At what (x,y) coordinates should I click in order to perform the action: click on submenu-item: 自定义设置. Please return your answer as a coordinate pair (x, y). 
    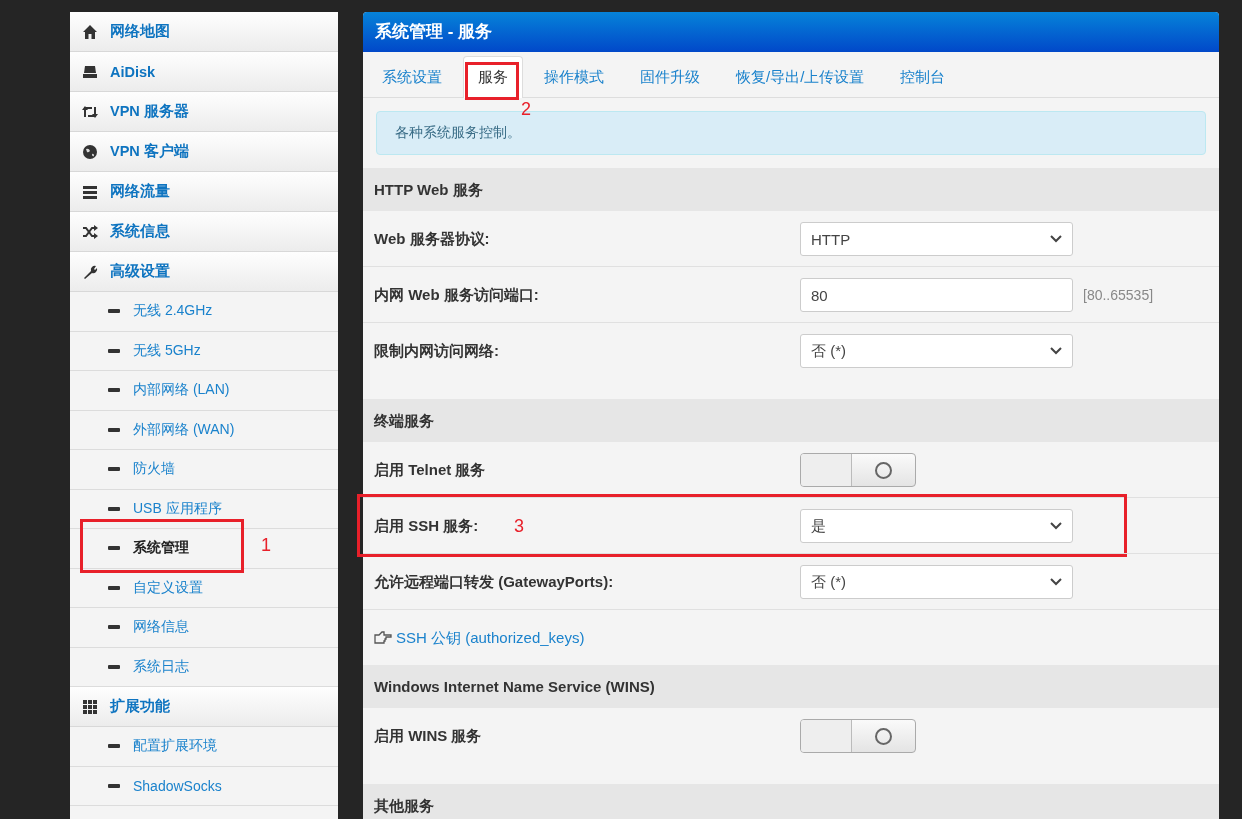
    Looking at the image, I should click on (204, 588).